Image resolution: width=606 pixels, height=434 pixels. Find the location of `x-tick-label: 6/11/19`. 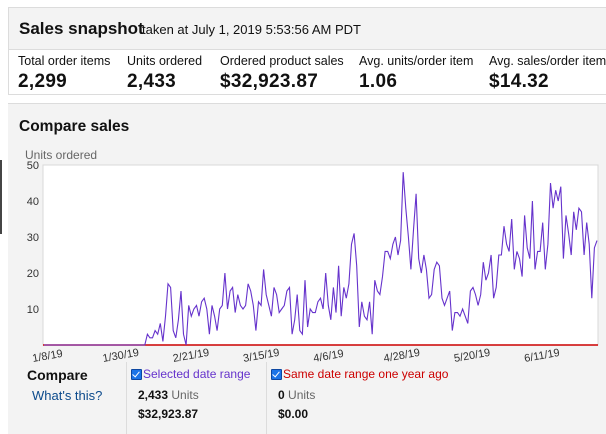

x-tick-label: 6/11/19 is located at coordinates (541, 354).